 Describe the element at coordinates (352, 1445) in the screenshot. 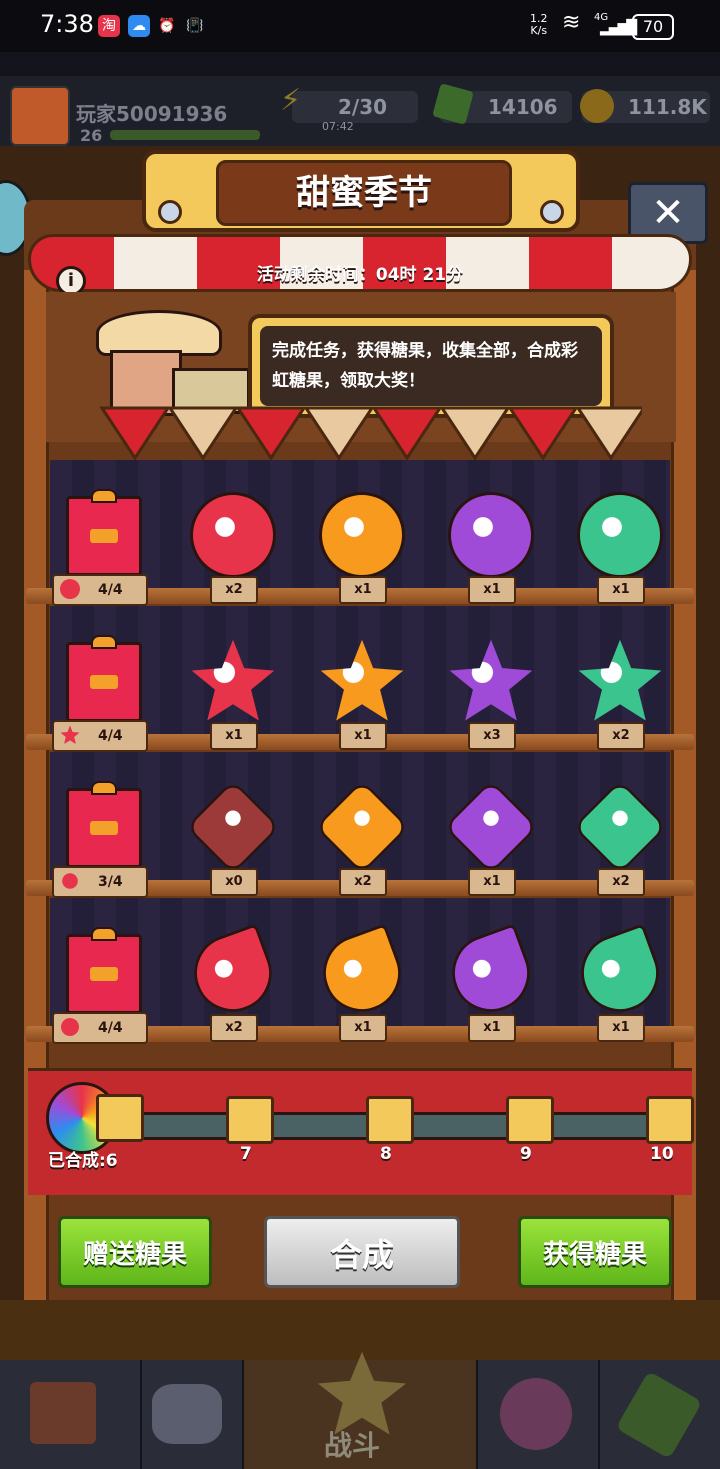

I see `battle-label: 战斗` at that location.